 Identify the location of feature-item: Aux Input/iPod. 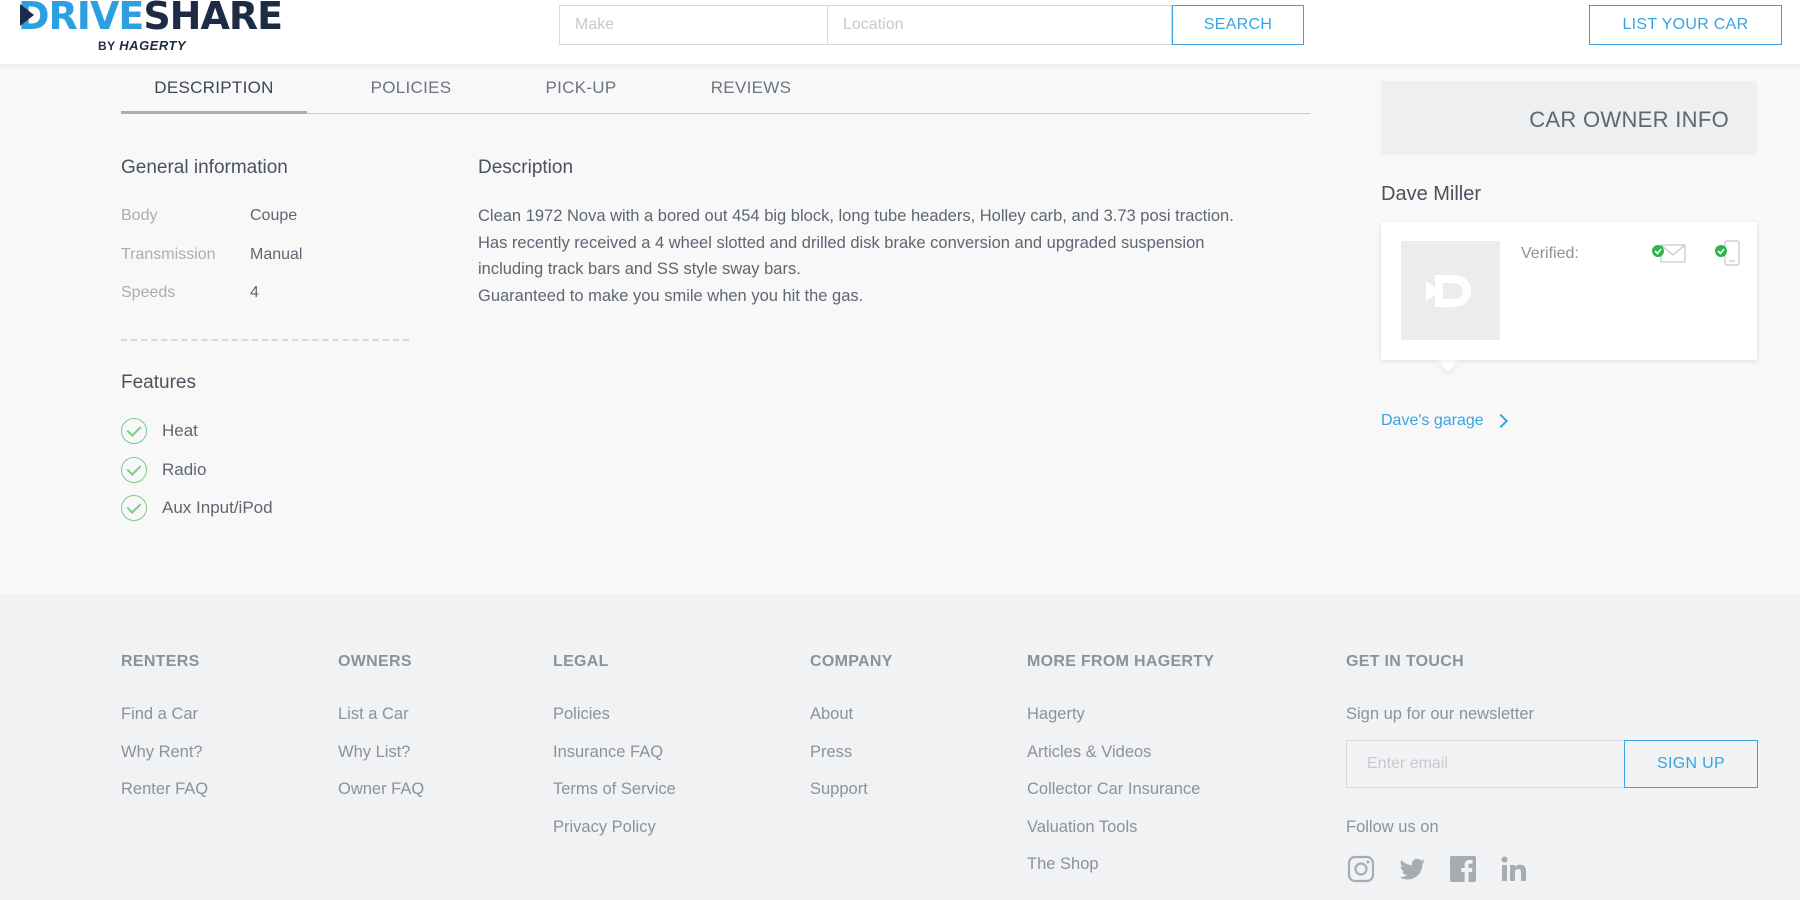
(197, 508).